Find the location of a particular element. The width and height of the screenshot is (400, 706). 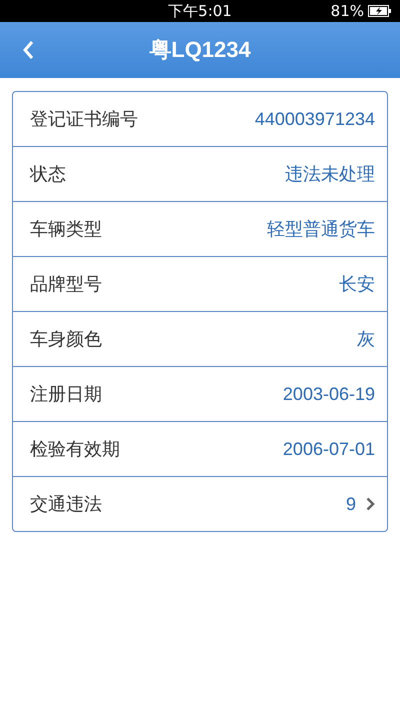

row-value: 9 is located at coordinates (351, 504).